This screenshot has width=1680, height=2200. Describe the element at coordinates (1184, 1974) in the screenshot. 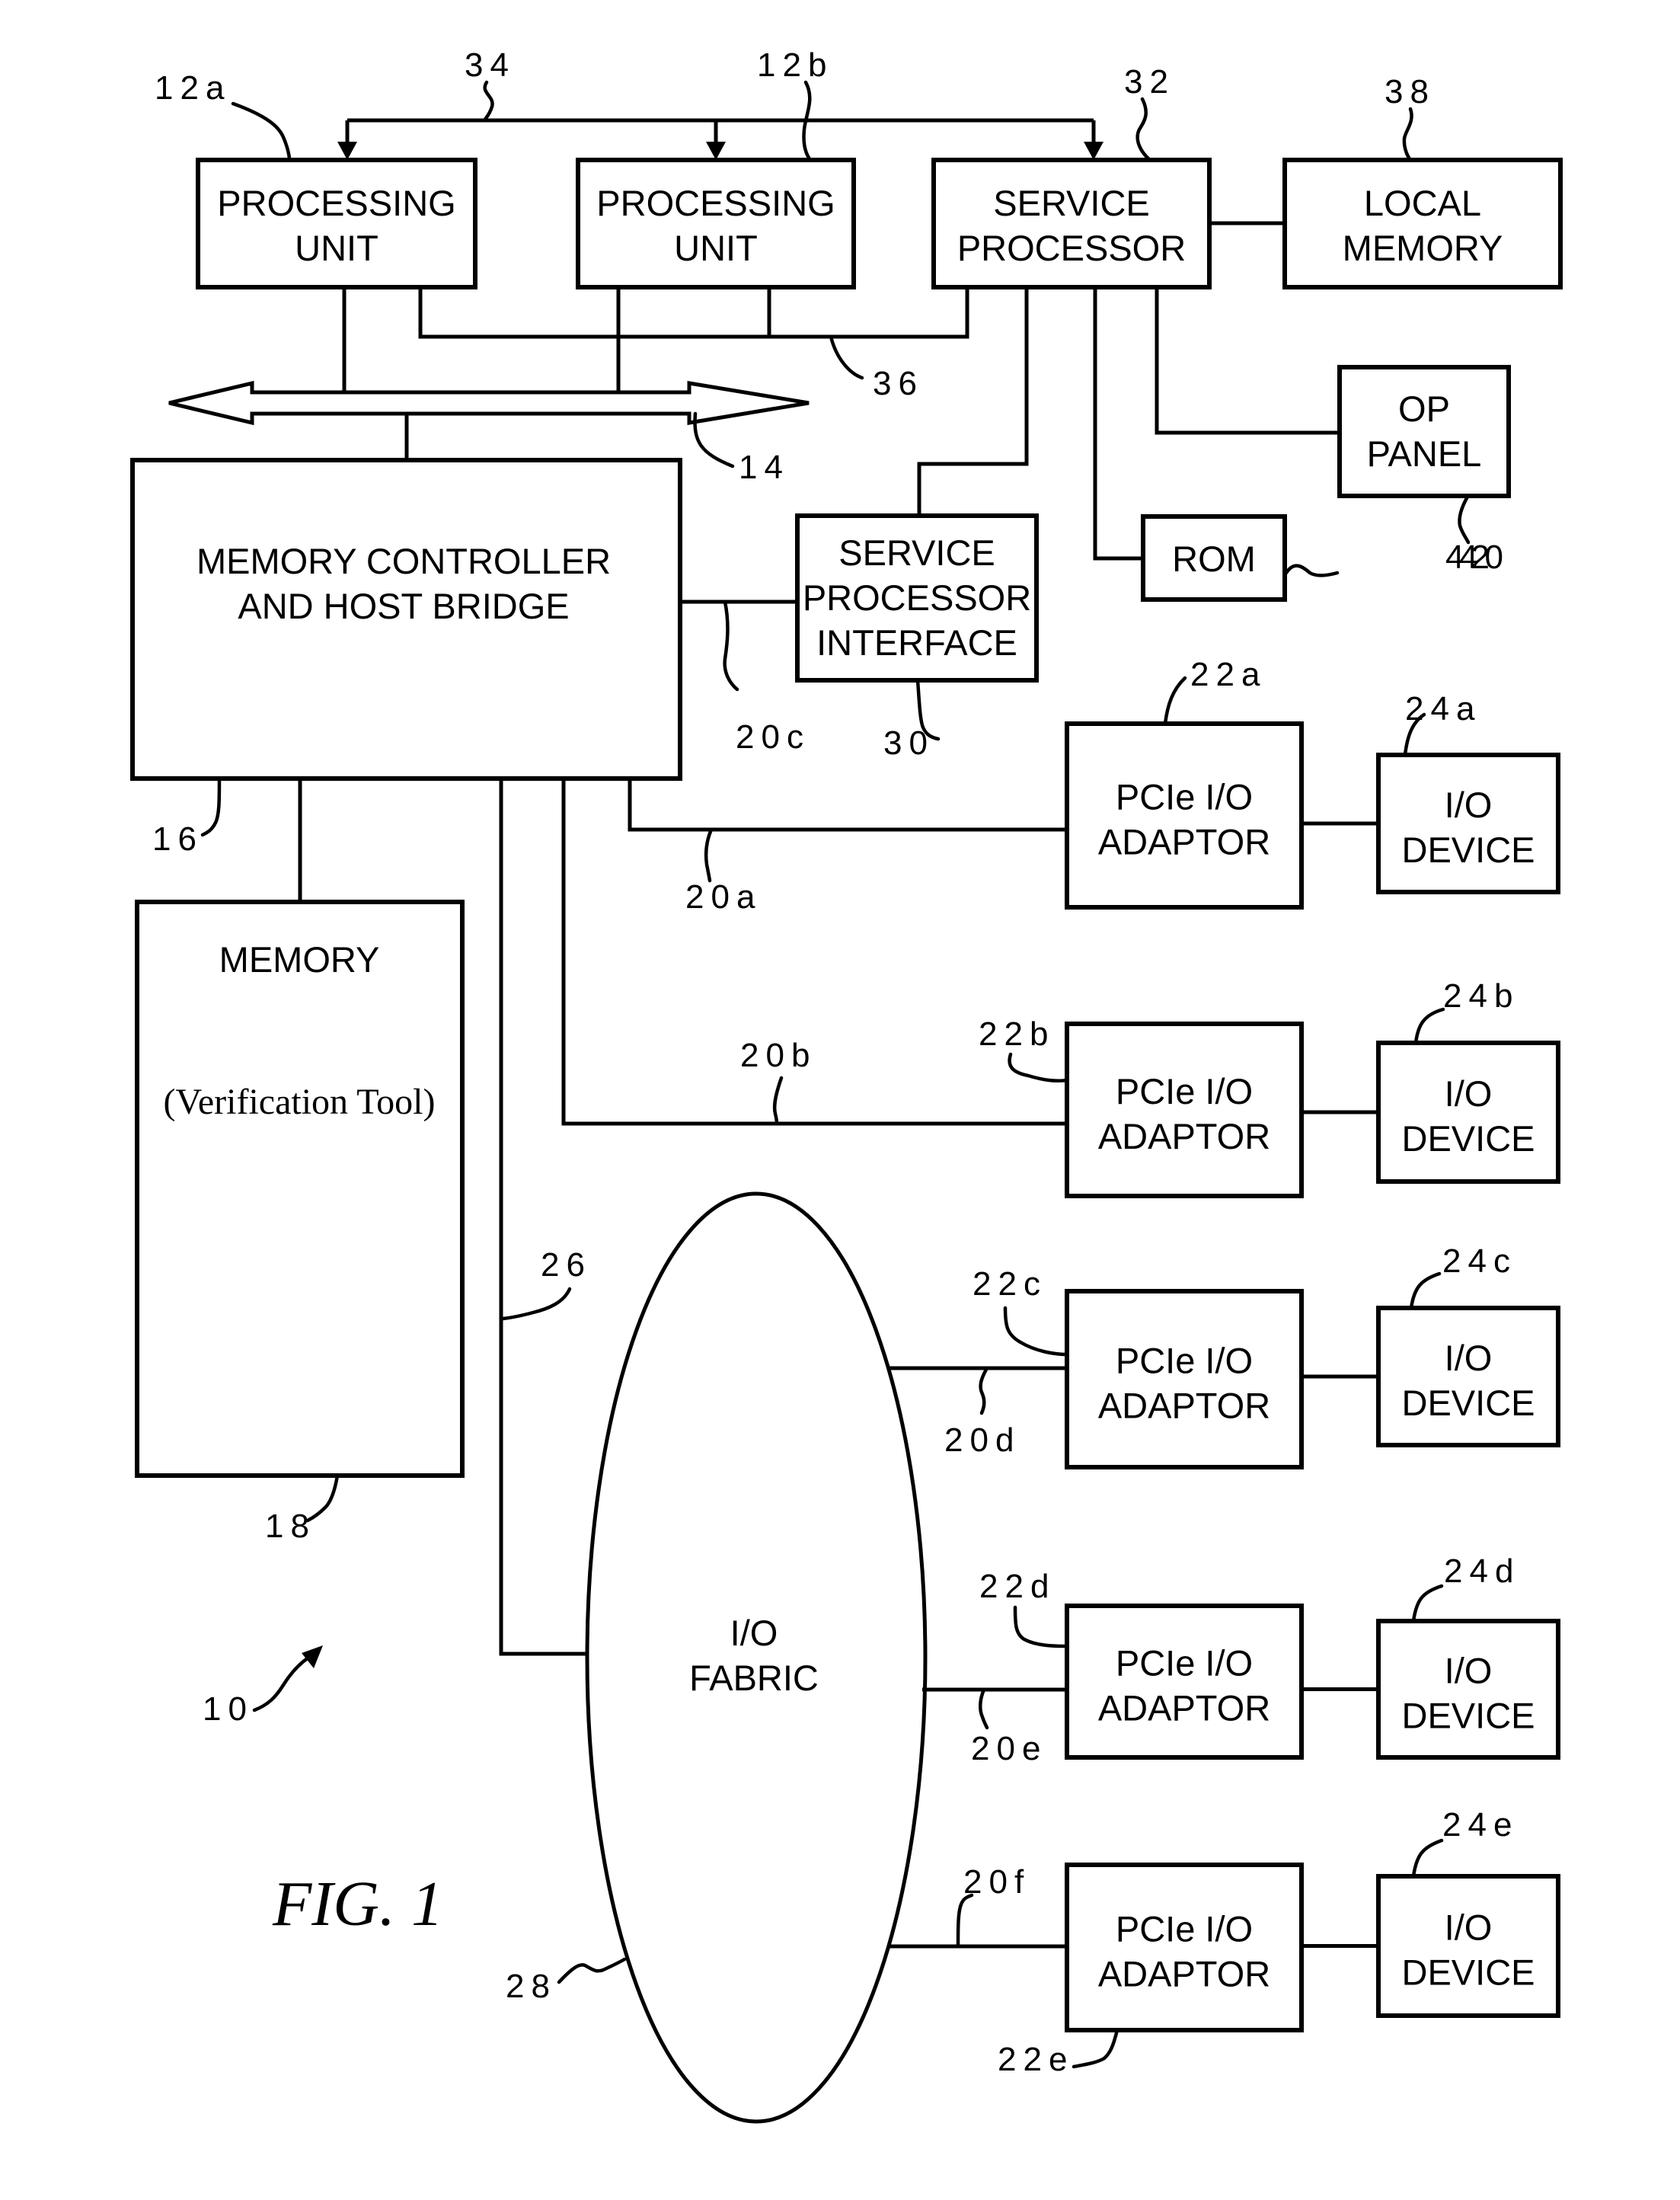

I see `adaptor-e-line2: ADAPTOR` at that location.